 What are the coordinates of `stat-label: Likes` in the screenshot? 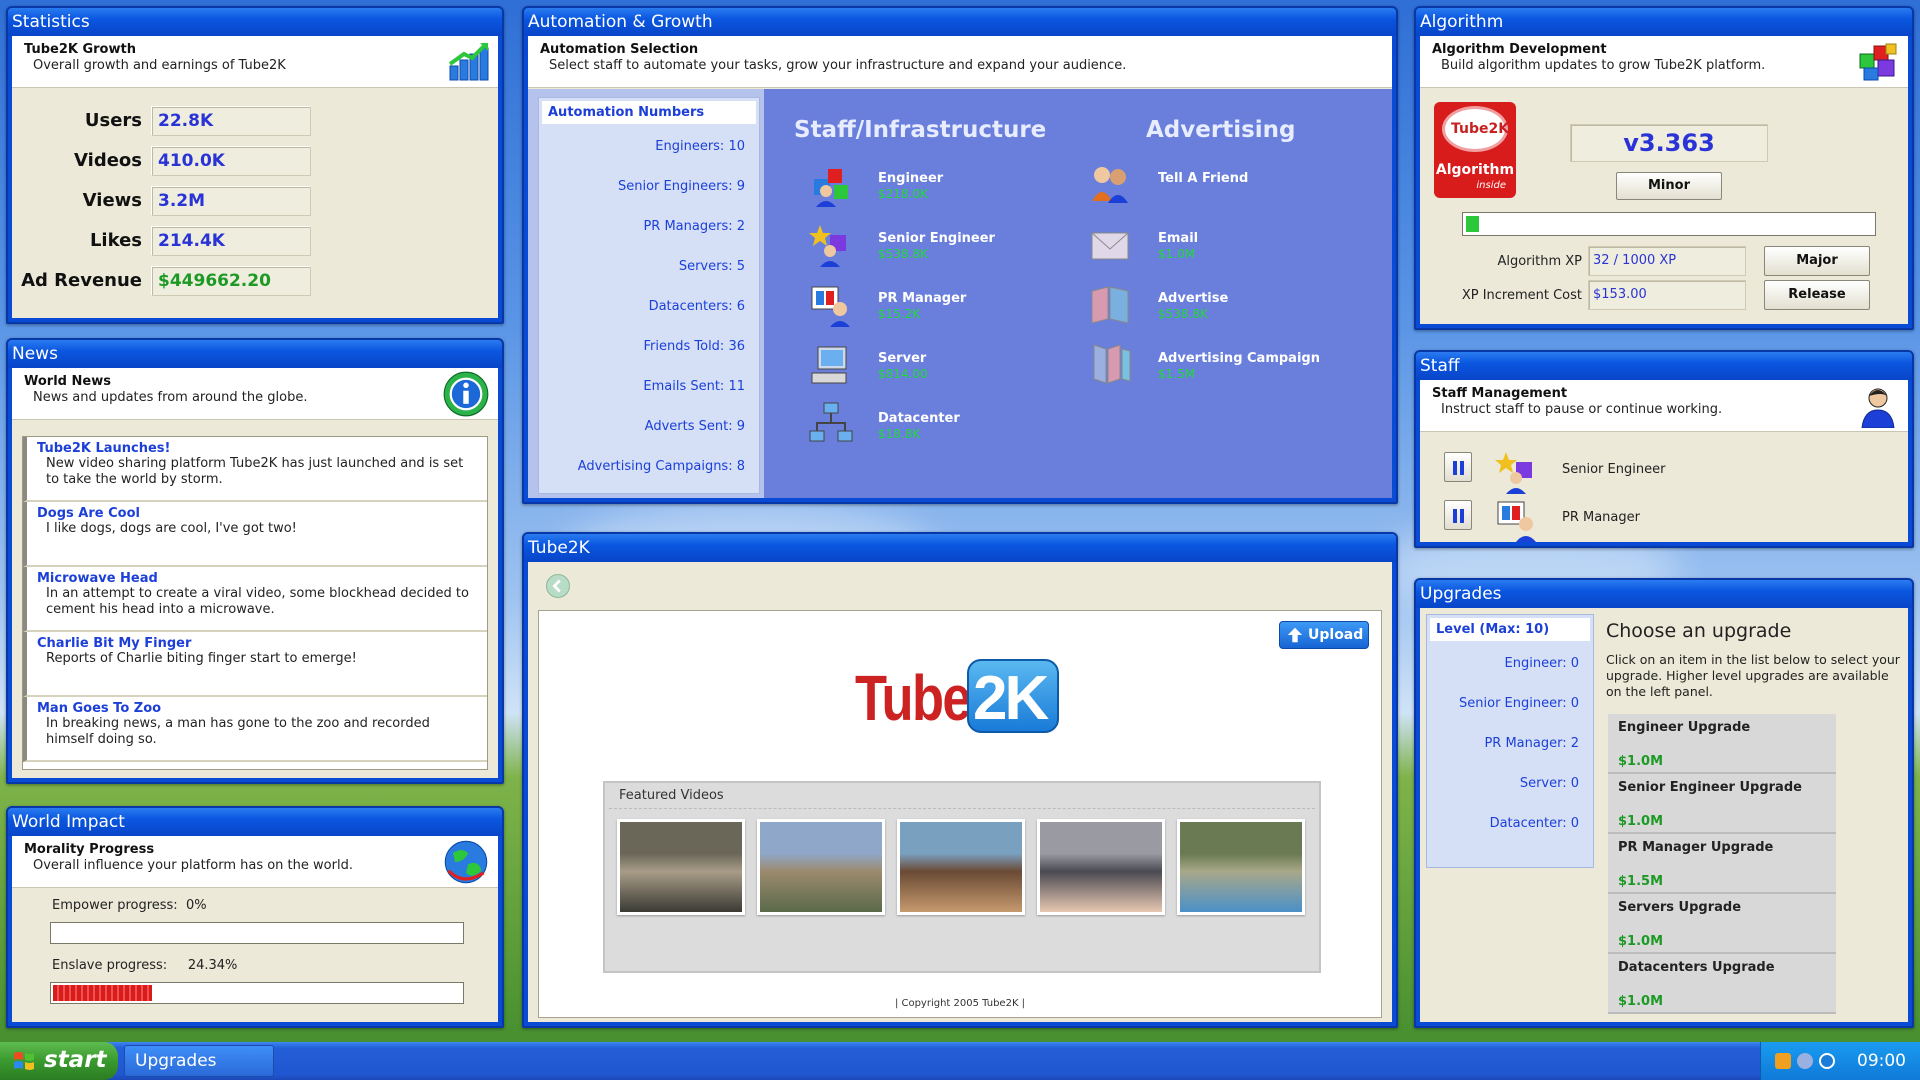 It's located at (115, 240).